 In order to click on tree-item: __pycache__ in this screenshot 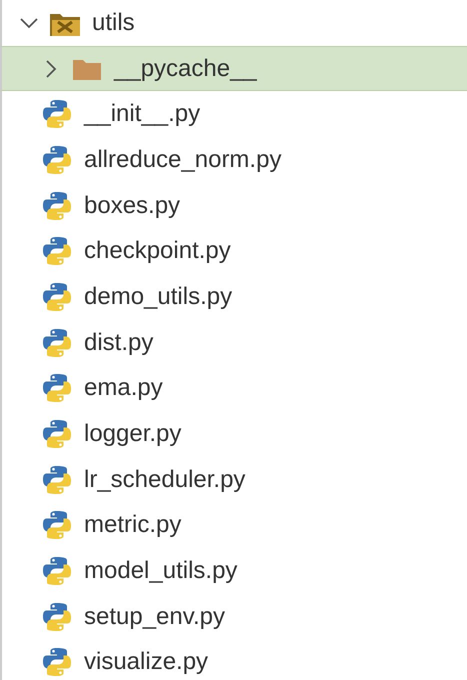, I will do `click(233, 69)`.